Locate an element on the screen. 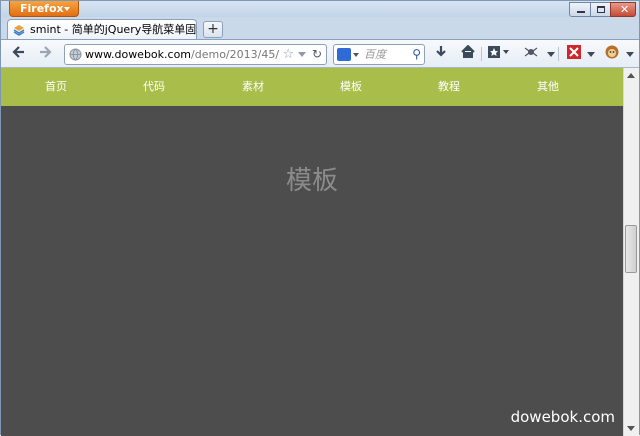 This screenshot has width=640, height=436. minimize-icon is located at coordinates (581, 12).